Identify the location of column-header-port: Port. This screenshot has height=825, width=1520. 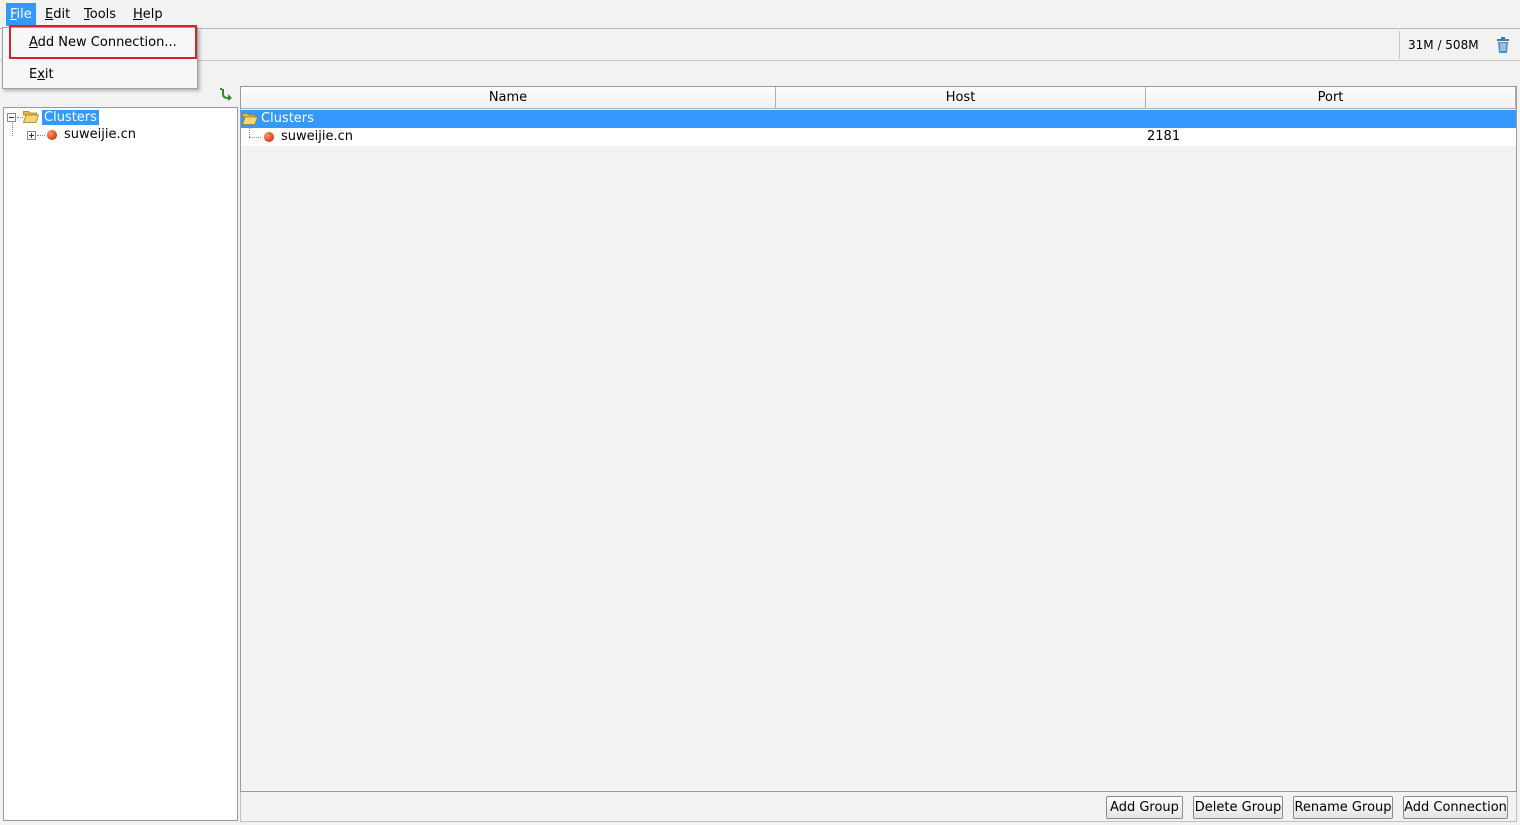
(1331, 98).